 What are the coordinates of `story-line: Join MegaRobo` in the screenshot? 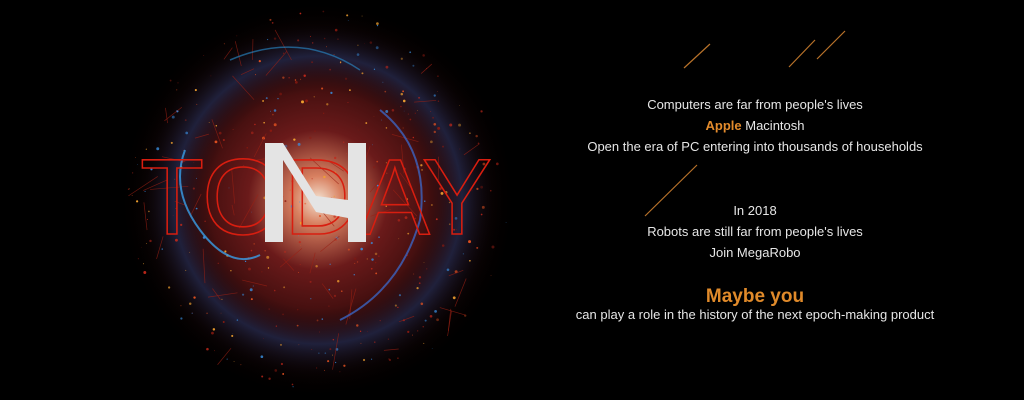 It's located at (755, 252).